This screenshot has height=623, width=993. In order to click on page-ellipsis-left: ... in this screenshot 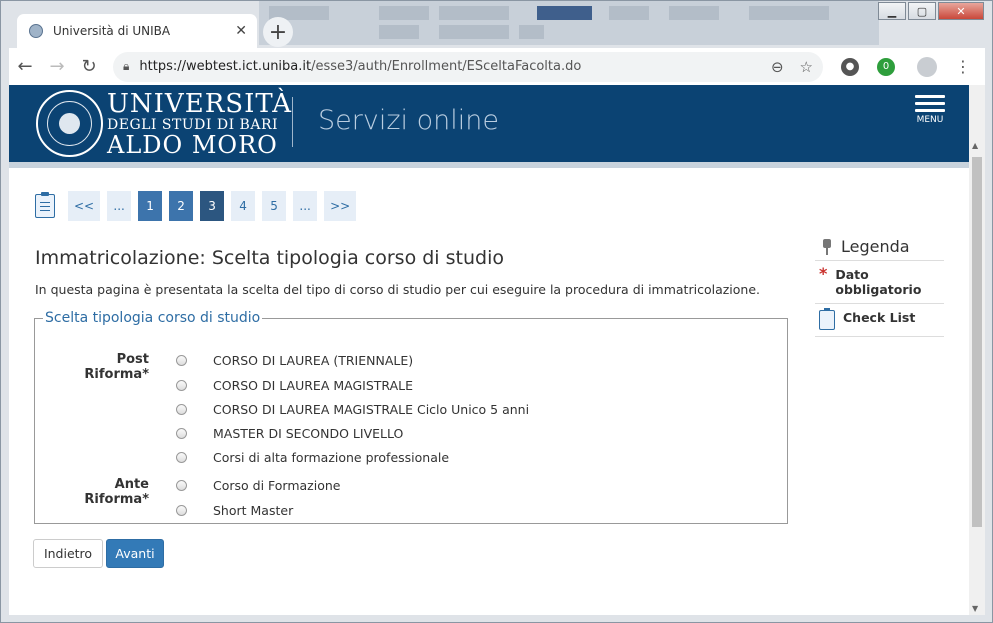, I will do `click(119, 206)`.